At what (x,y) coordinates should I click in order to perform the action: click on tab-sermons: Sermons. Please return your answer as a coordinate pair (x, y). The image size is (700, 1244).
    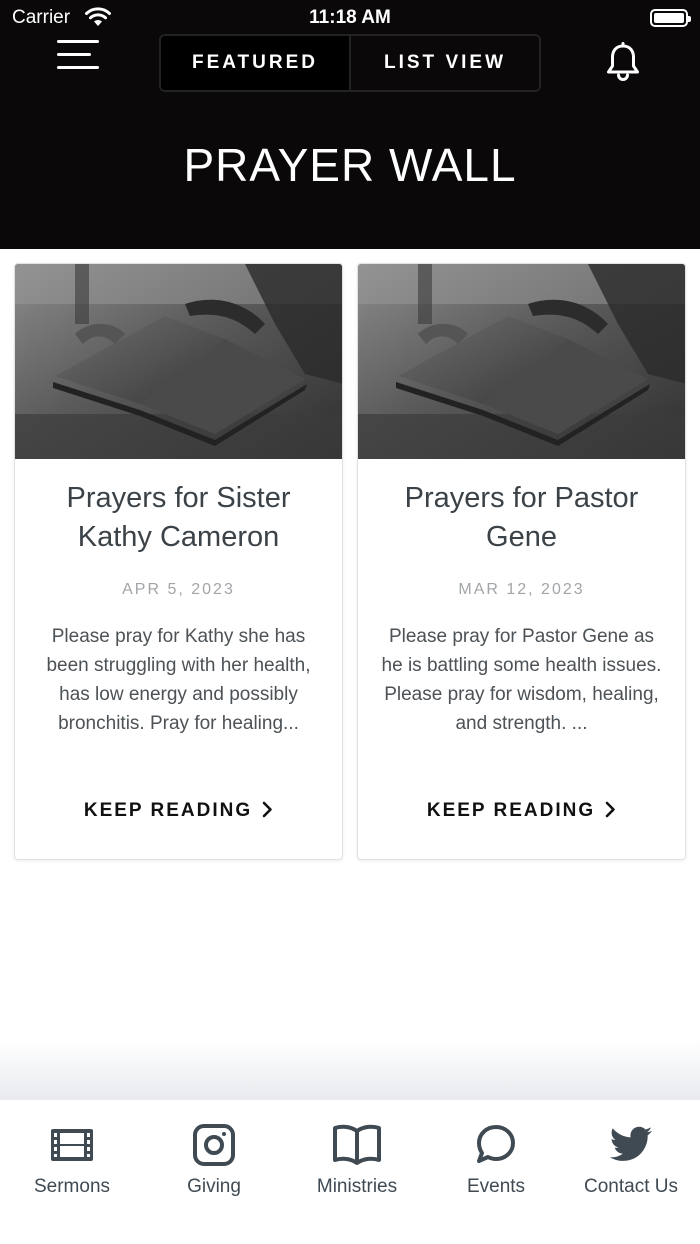
    Looking at the image, I should click on (72, 1160).